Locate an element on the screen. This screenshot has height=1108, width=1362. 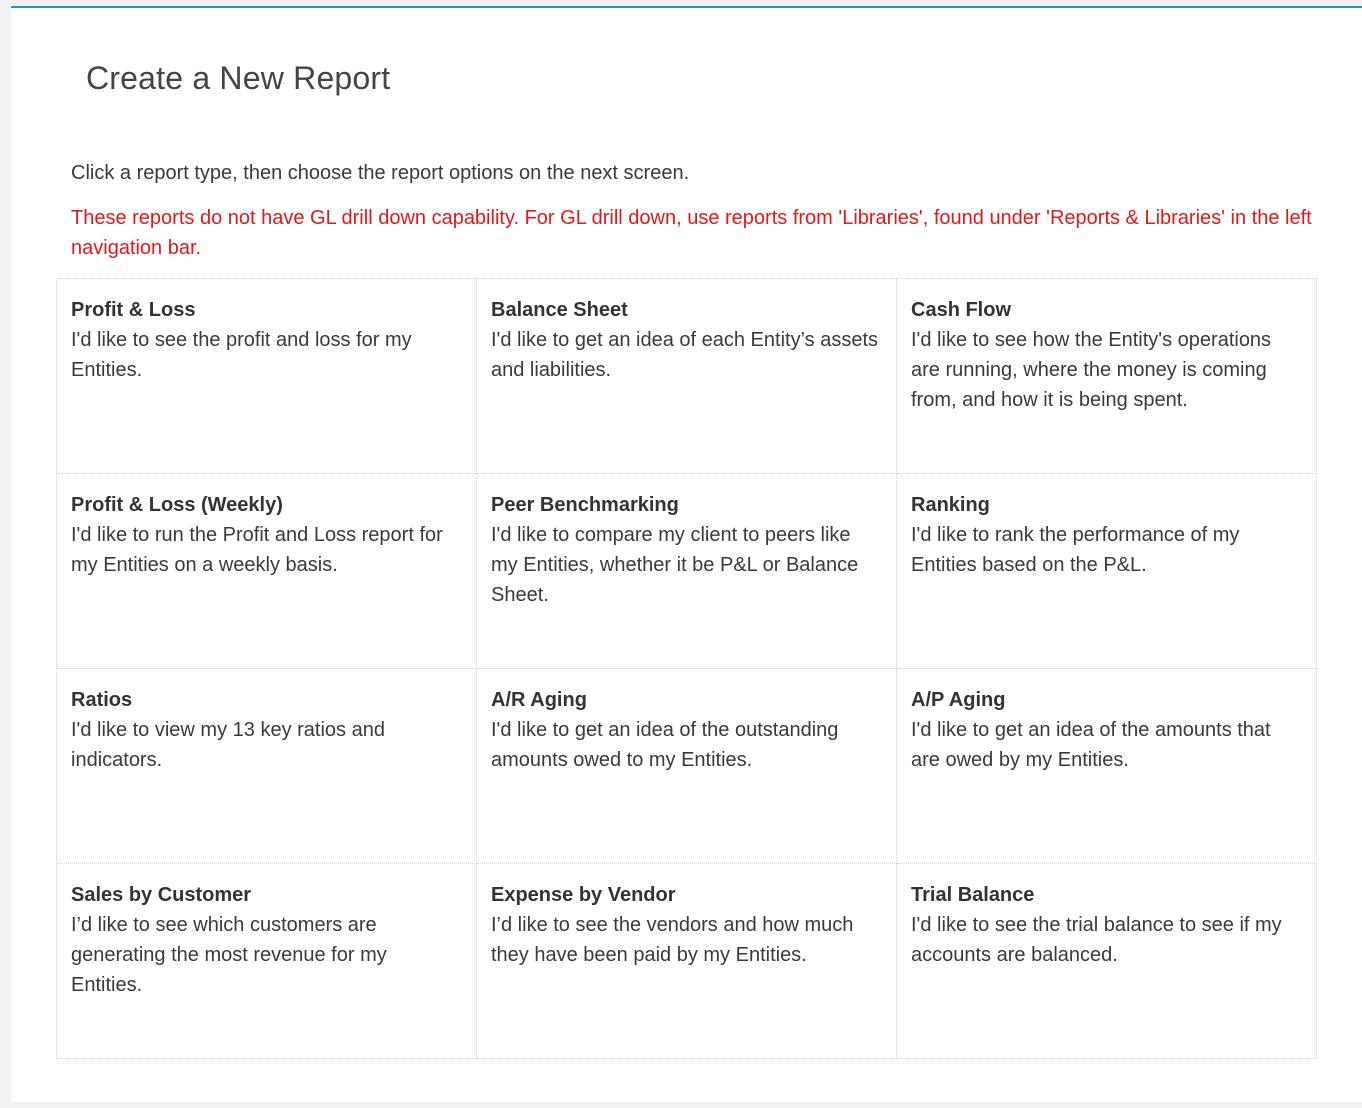
report-card-title: Profit & Loss (Weekly) is located at coordinates (177, 505).